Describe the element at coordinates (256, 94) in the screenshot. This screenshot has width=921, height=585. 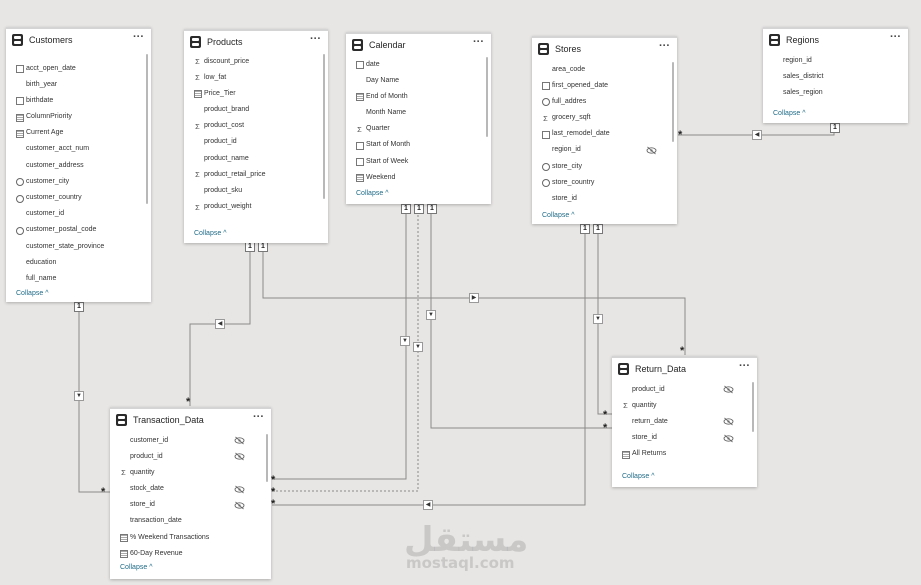
I see `field-row: Price_Tier` at that location.